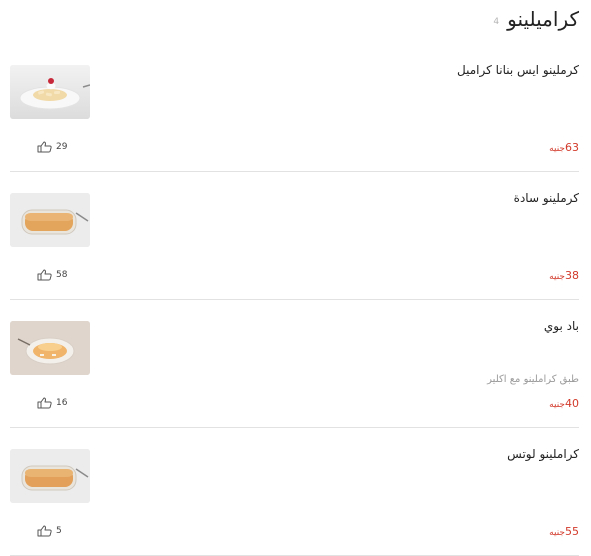 The image size is (591, 556). I want to click on item-price: 63جنيه, so click(564, 147).